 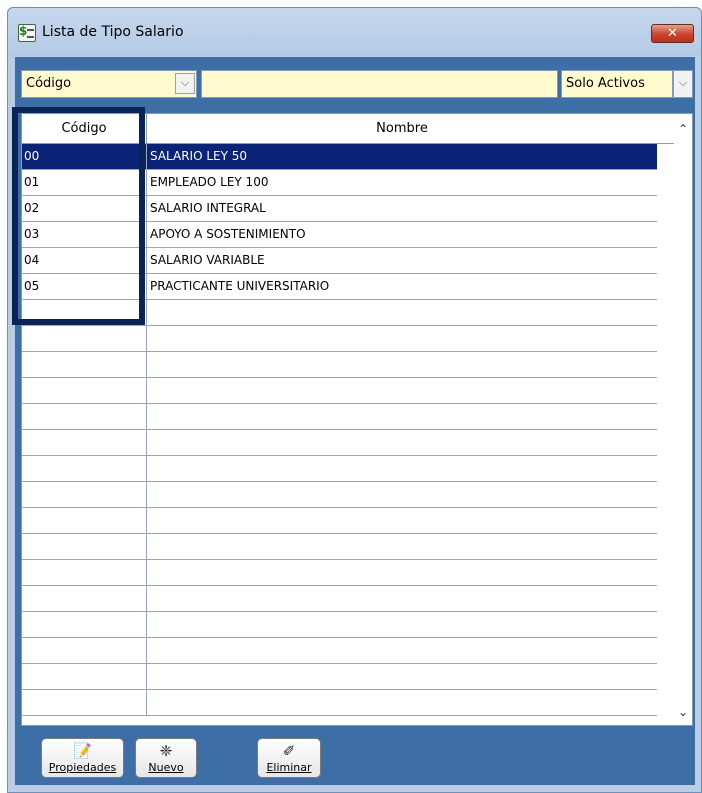 What do you see at coordinates (240, 286) in the screenshot?
I see `cell-nombre: PRACTICANTE UNIVERSITARIO` at bounding box center [240, 286].